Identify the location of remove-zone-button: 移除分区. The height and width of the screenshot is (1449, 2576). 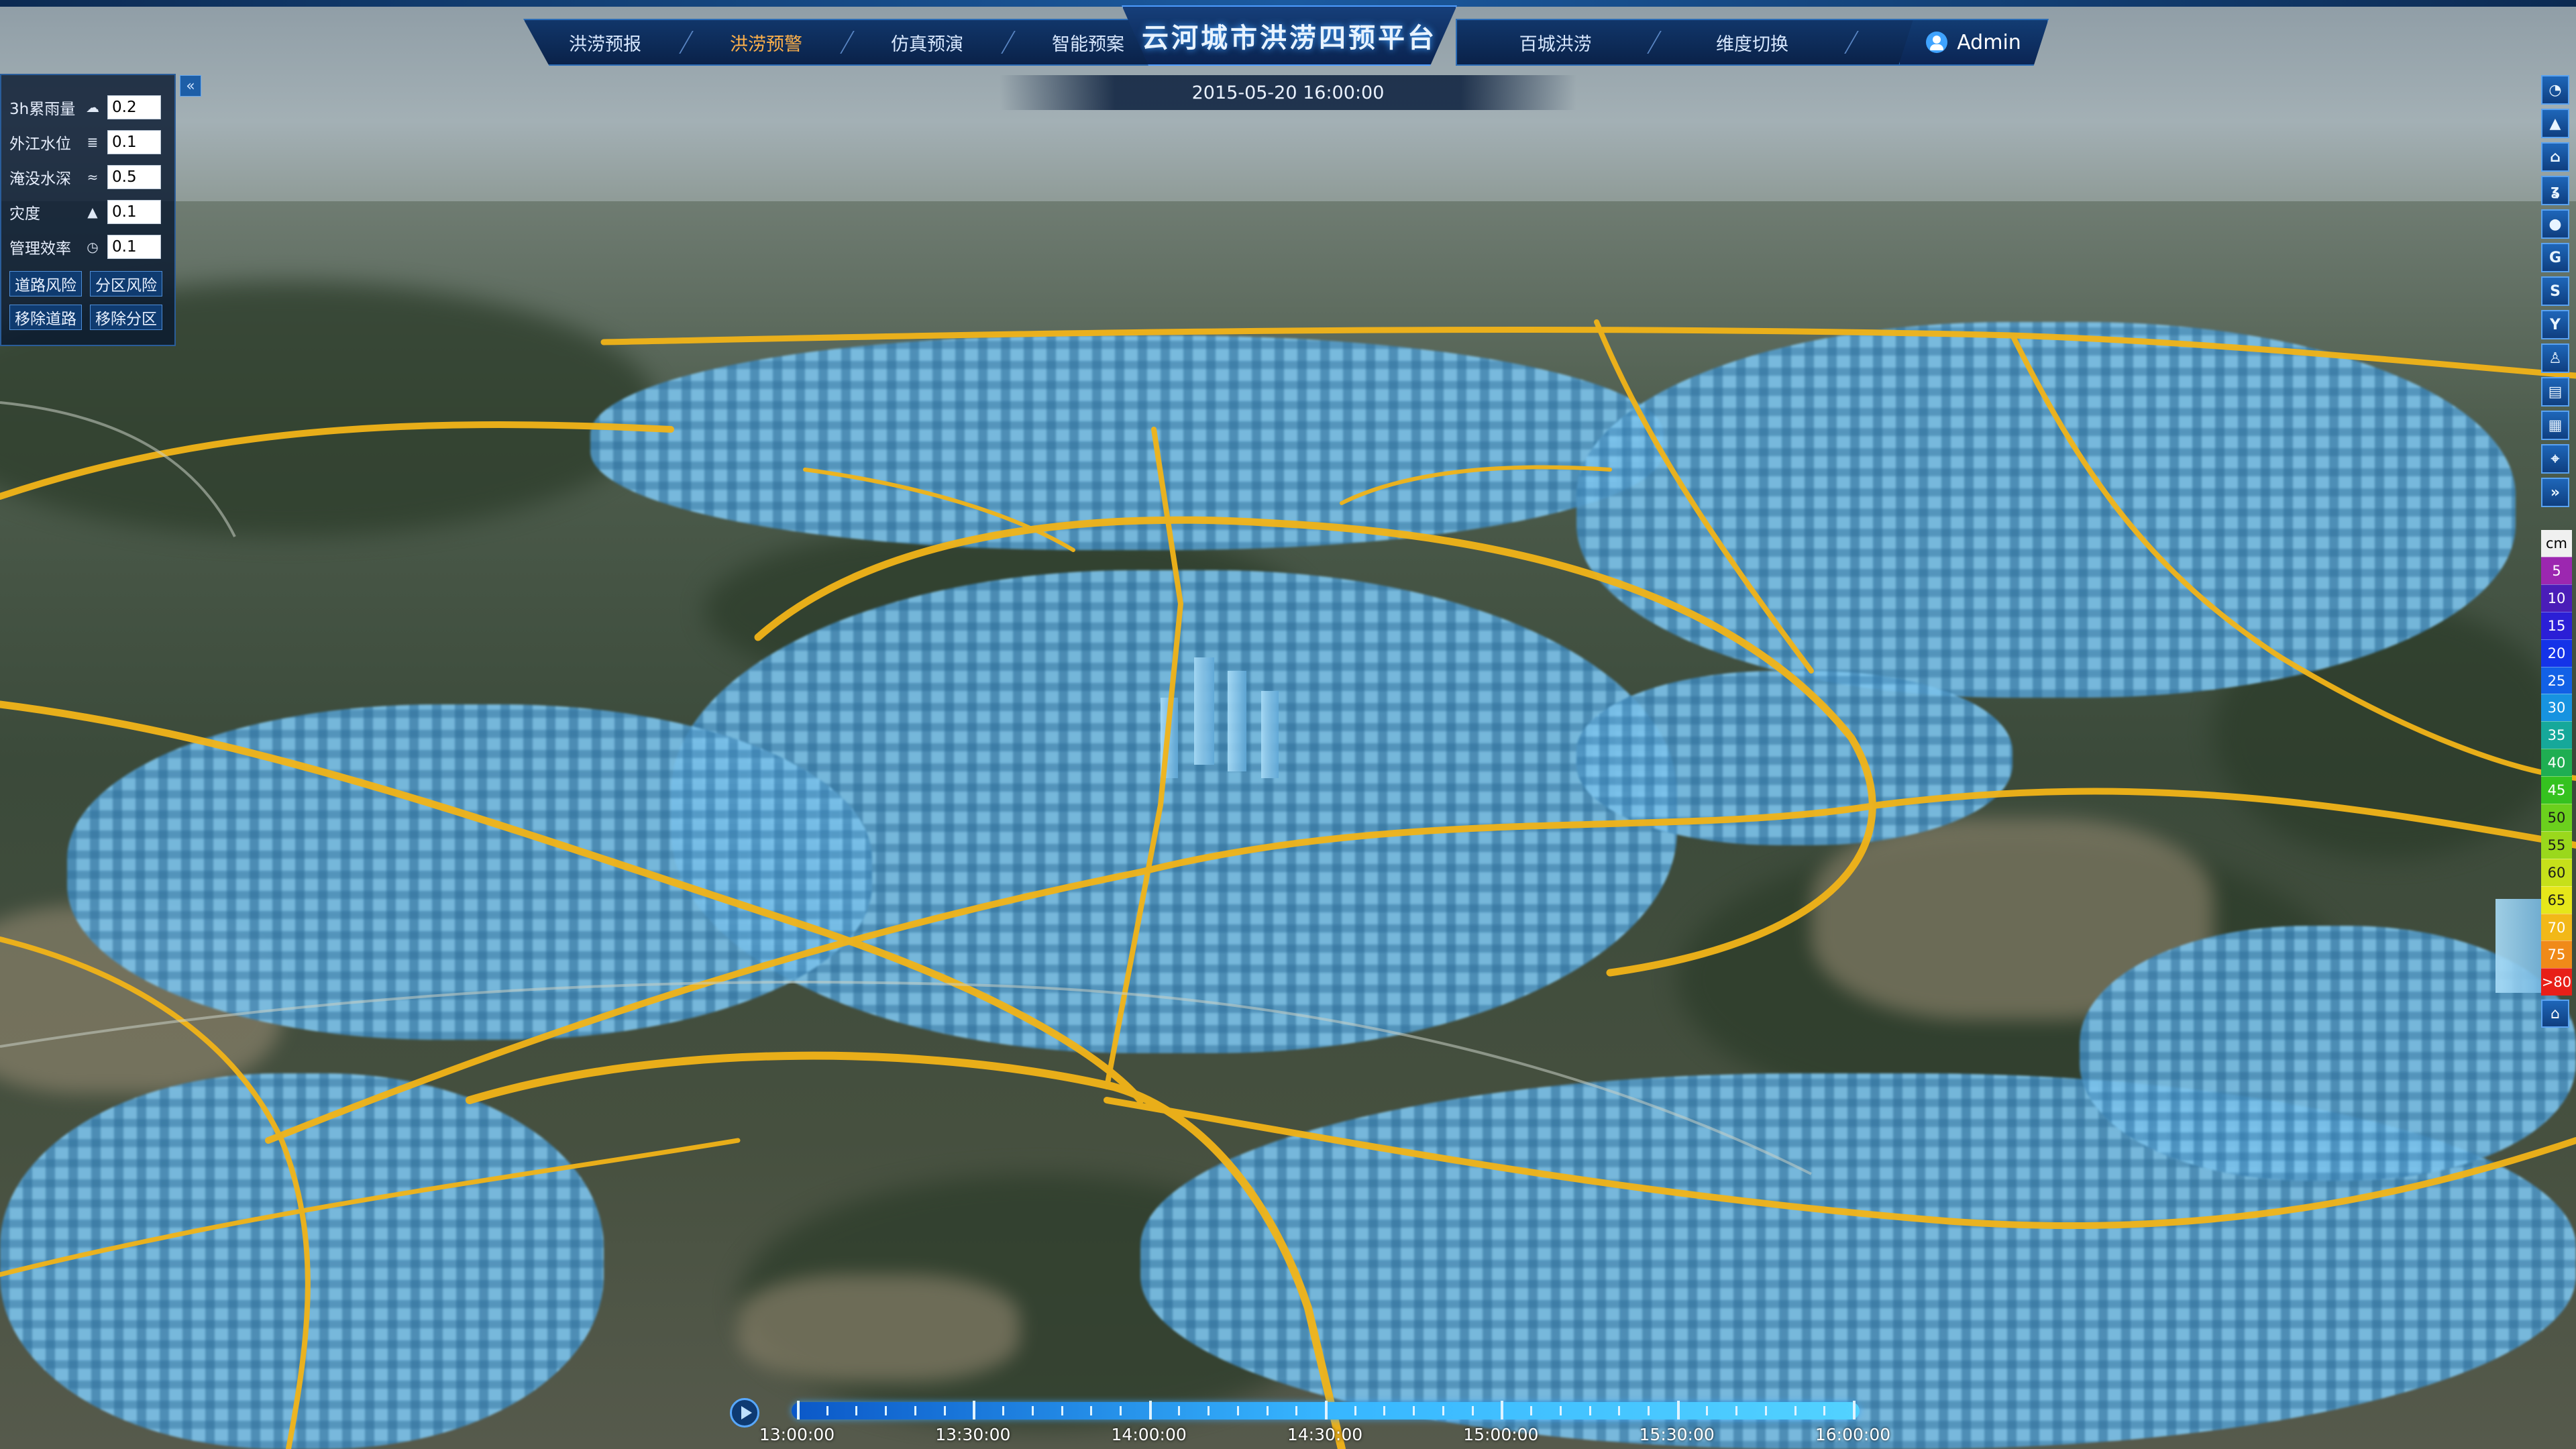
(126, 317).